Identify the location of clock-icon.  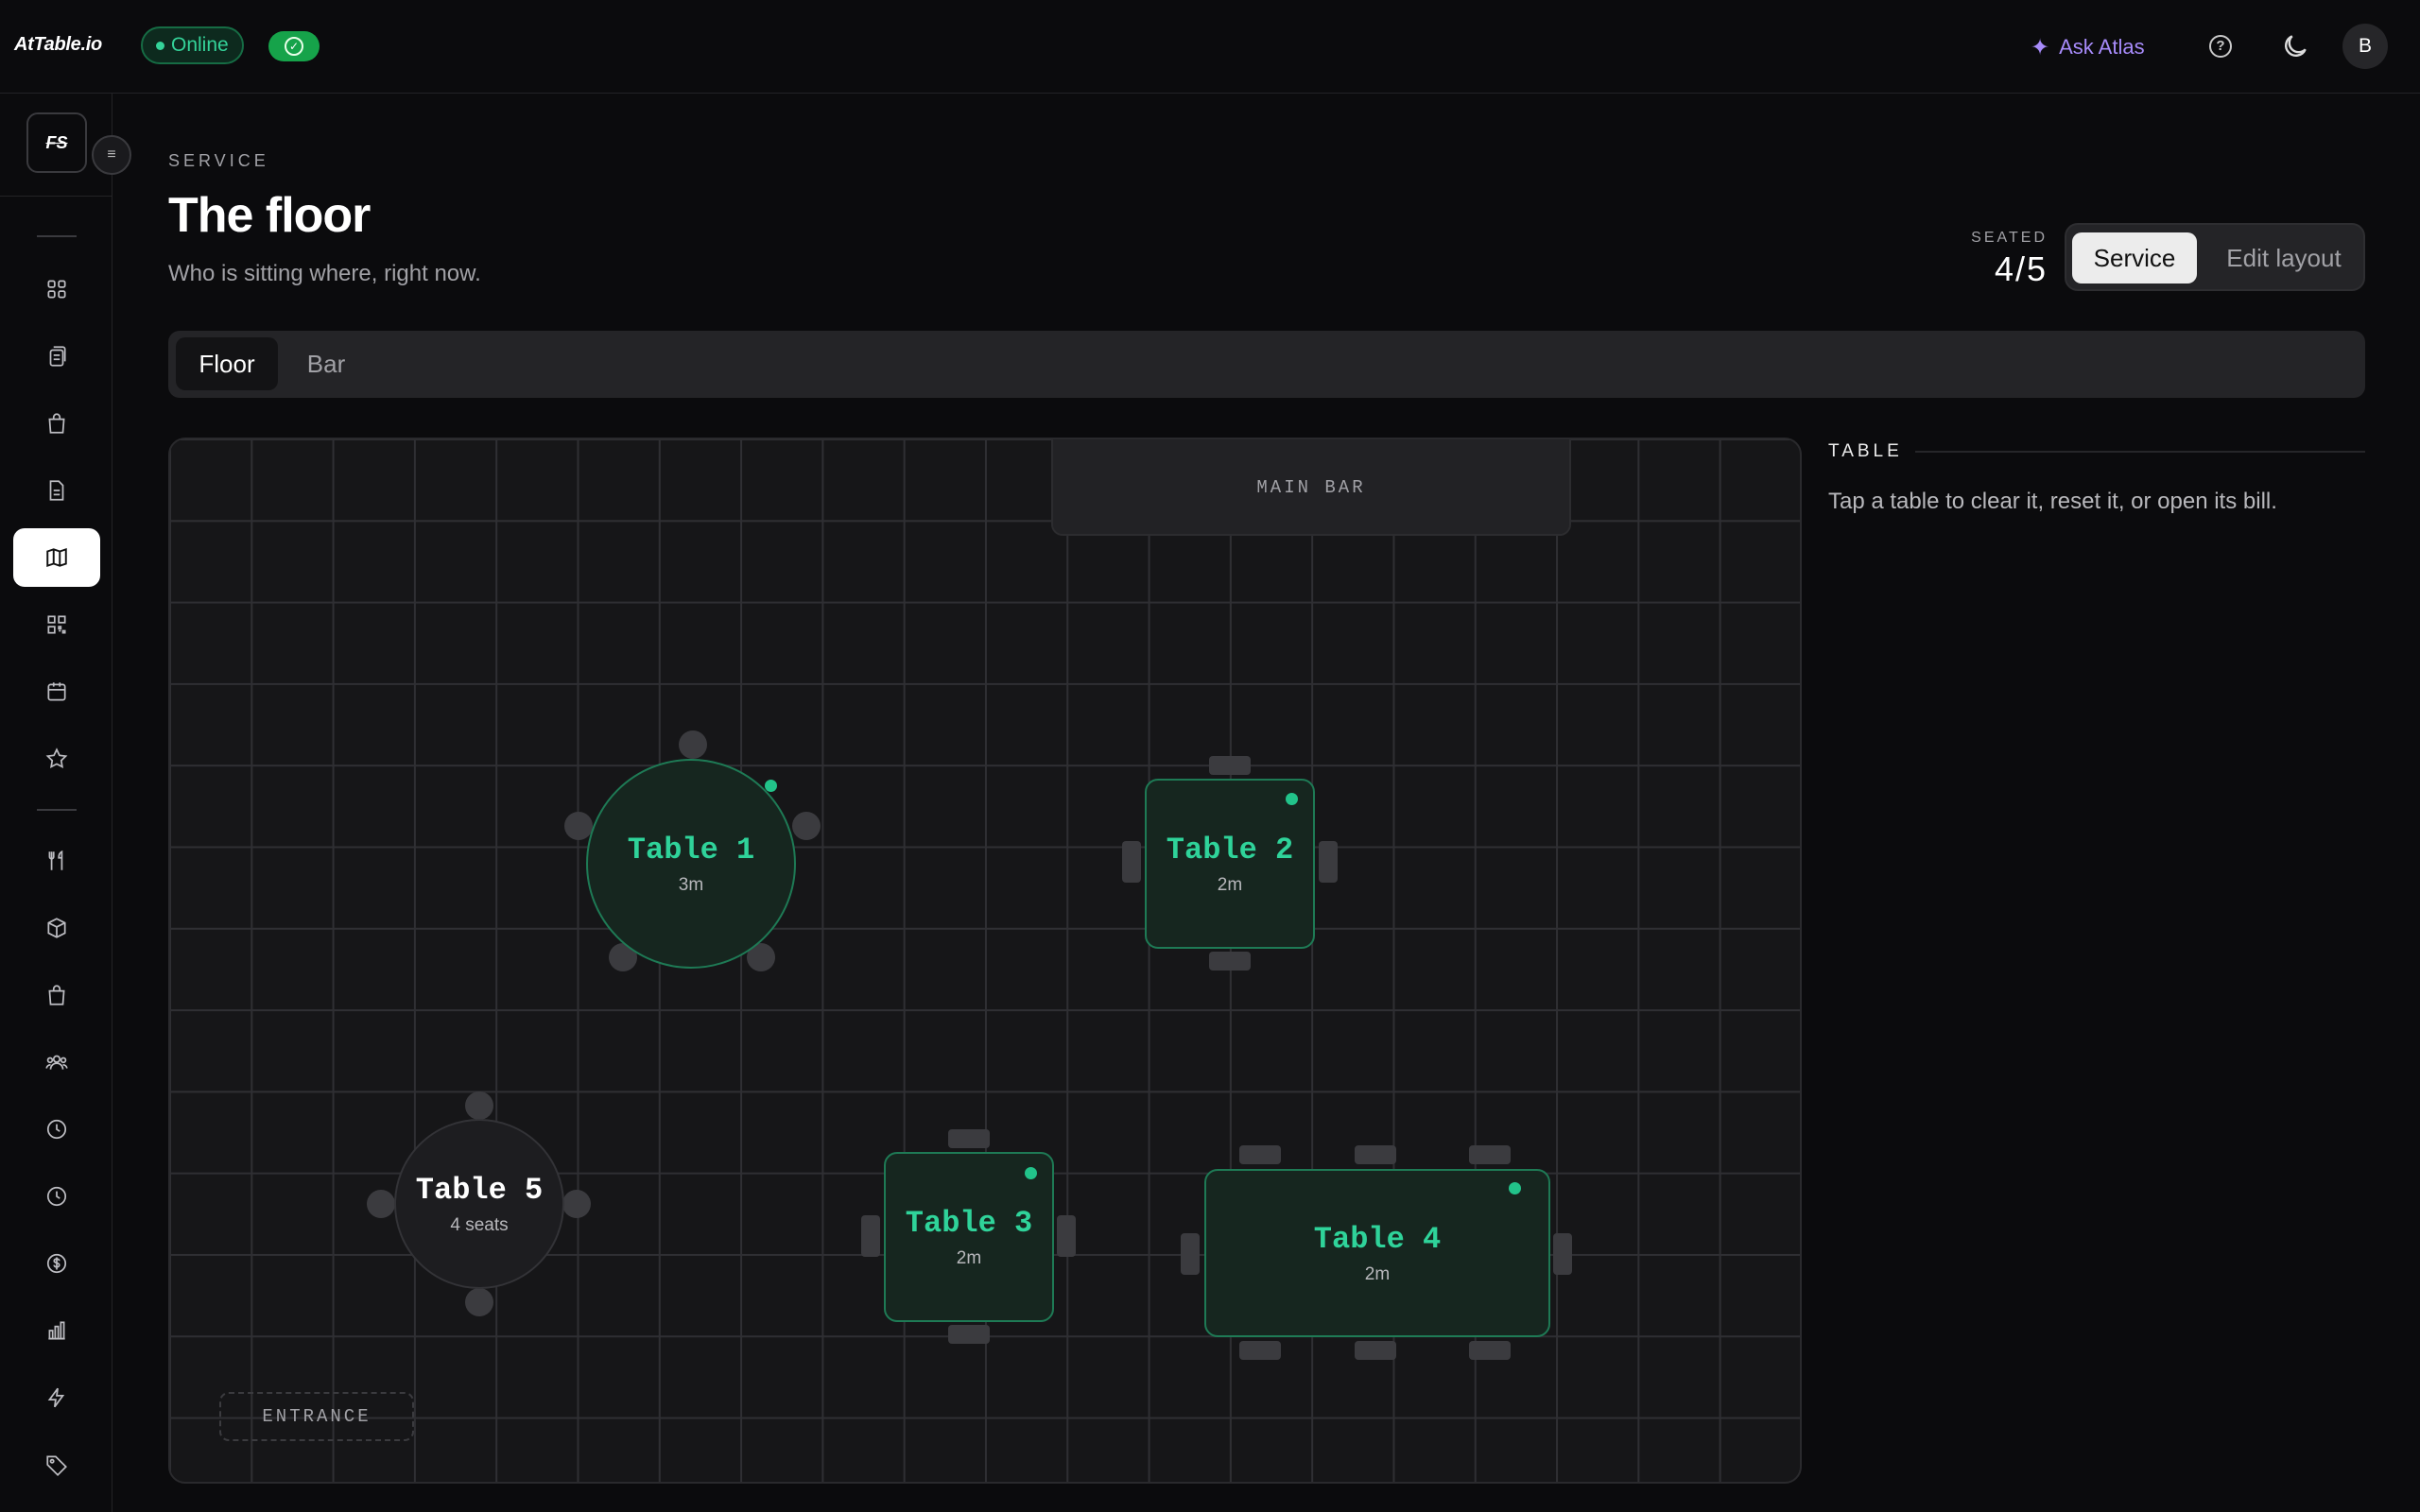
(56, 1129).